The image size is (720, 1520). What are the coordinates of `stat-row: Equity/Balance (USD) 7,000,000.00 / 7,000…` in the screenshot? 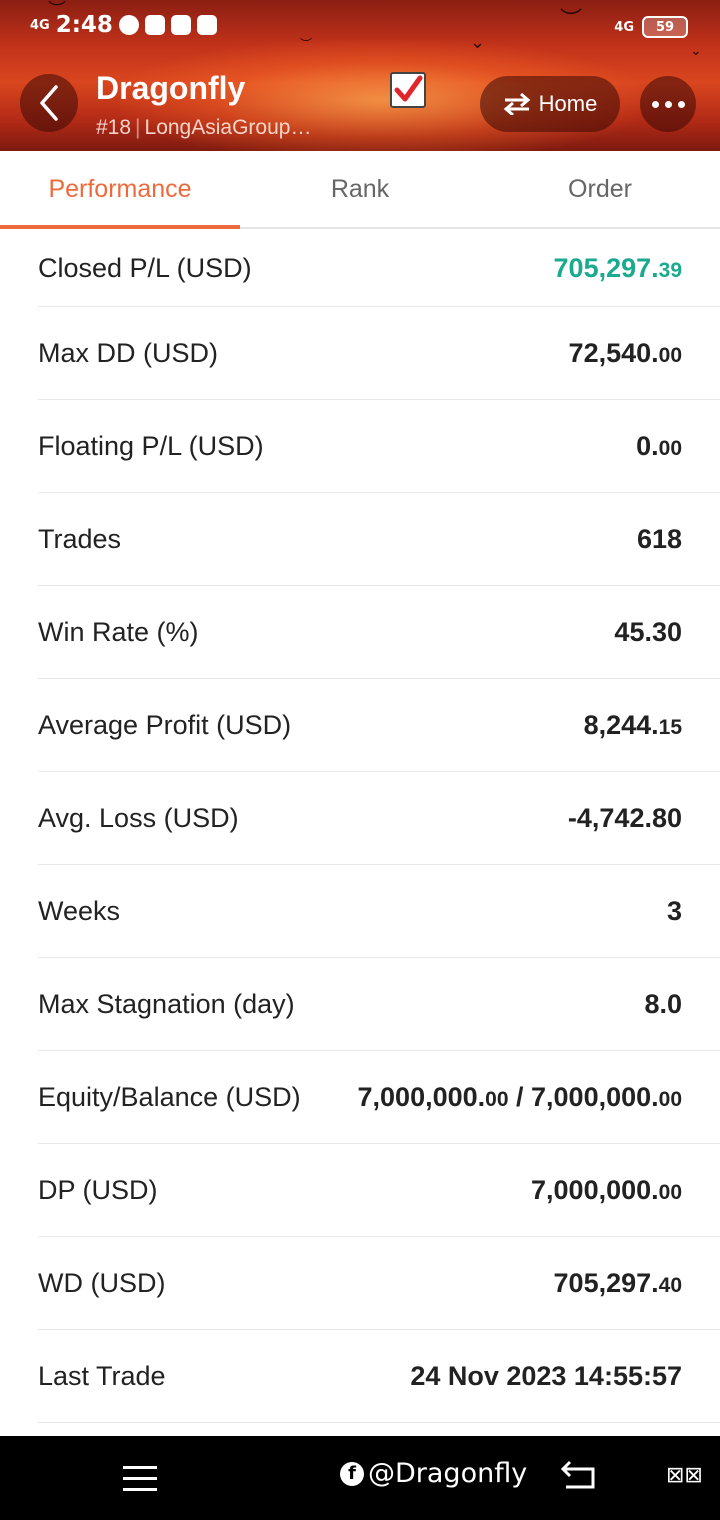 It's located at (379, 1097).